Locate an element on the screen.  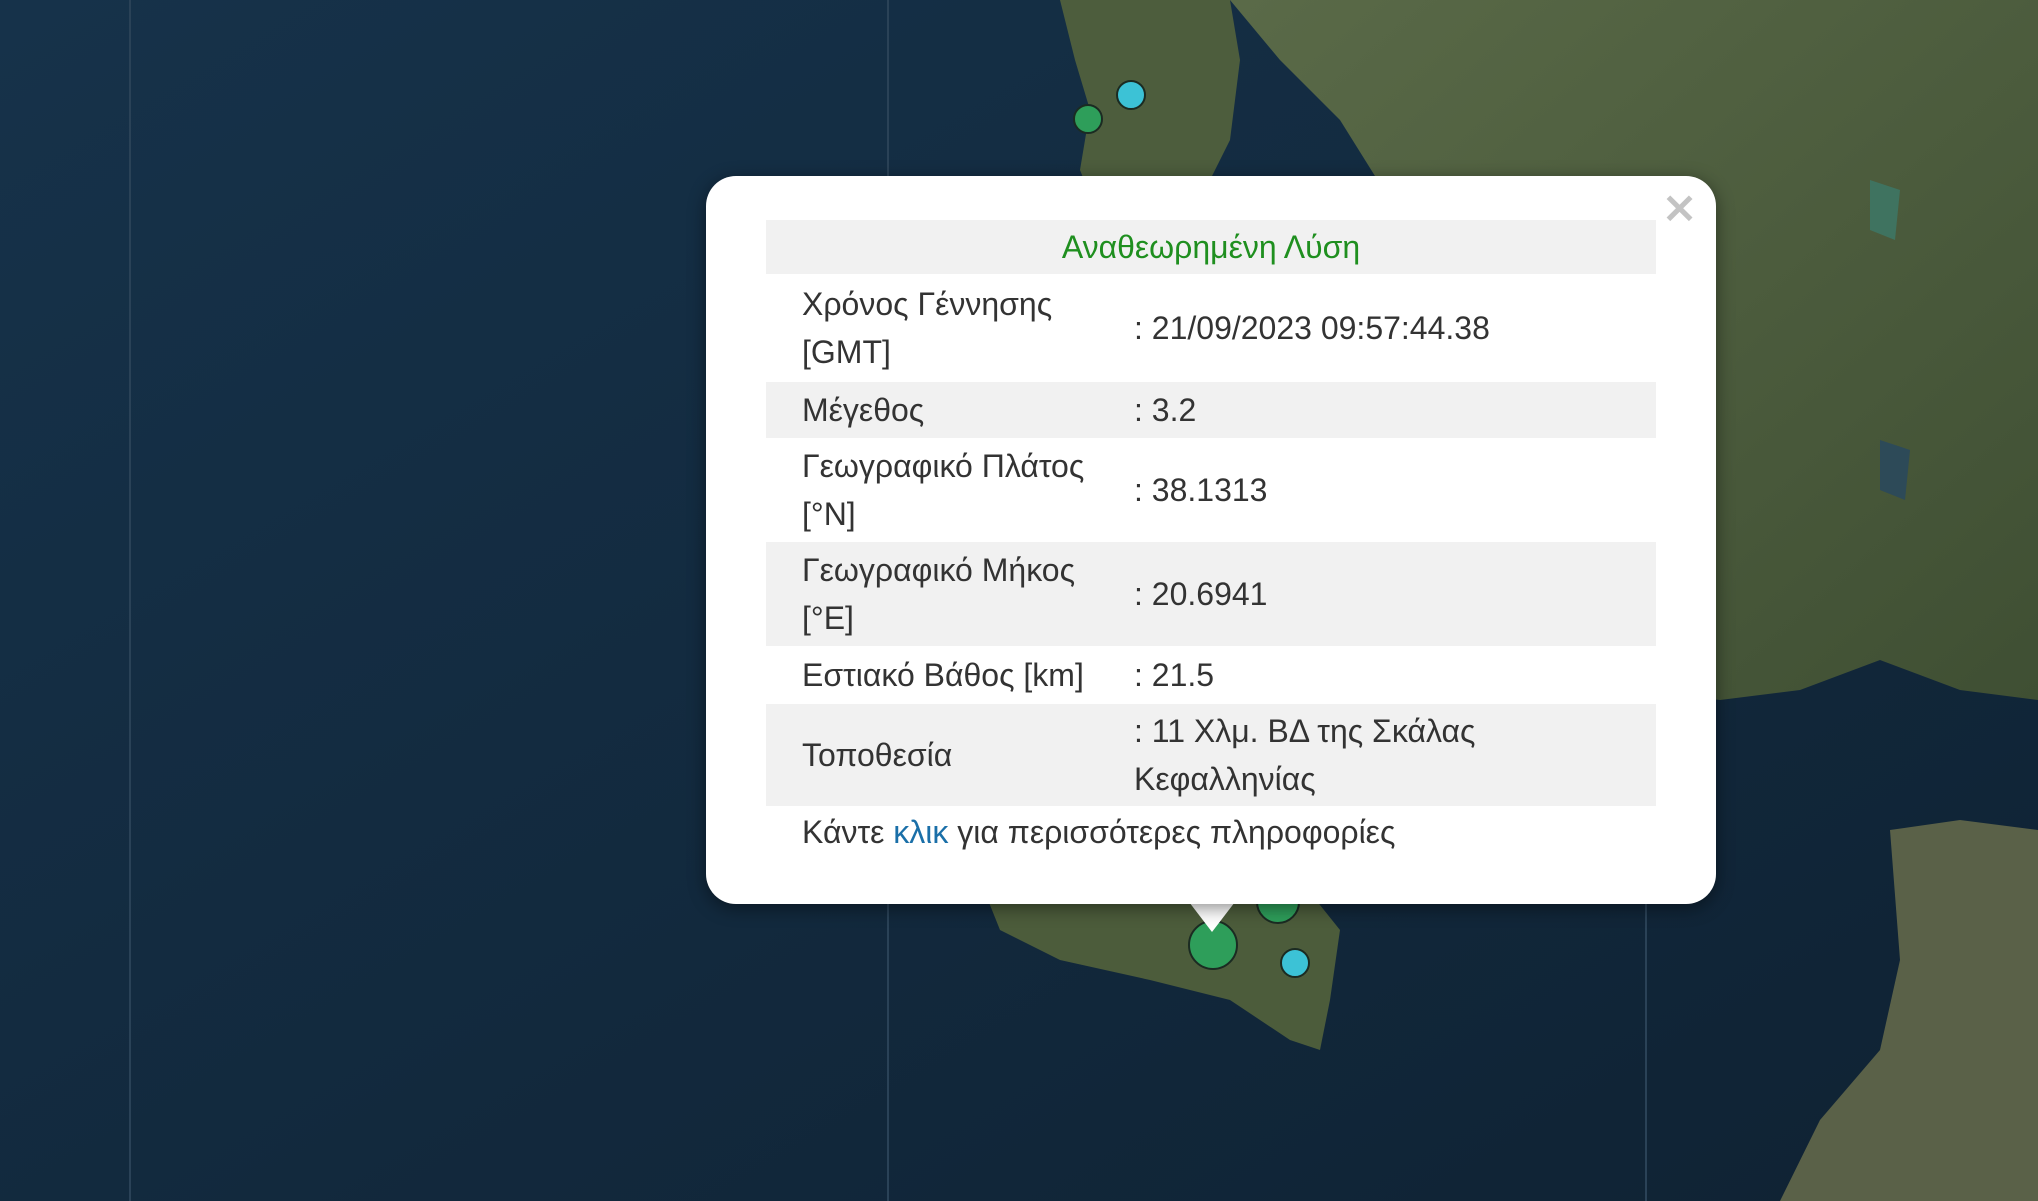
more-info-line: Κάντε κλικ για περισσότερες πληροφορίες is located at coordinates (1098, 832).